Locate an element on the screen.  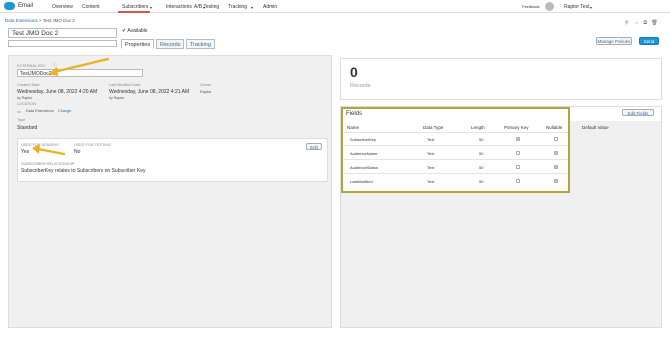
fields-highlight-box is located at coordinates (455, 150).